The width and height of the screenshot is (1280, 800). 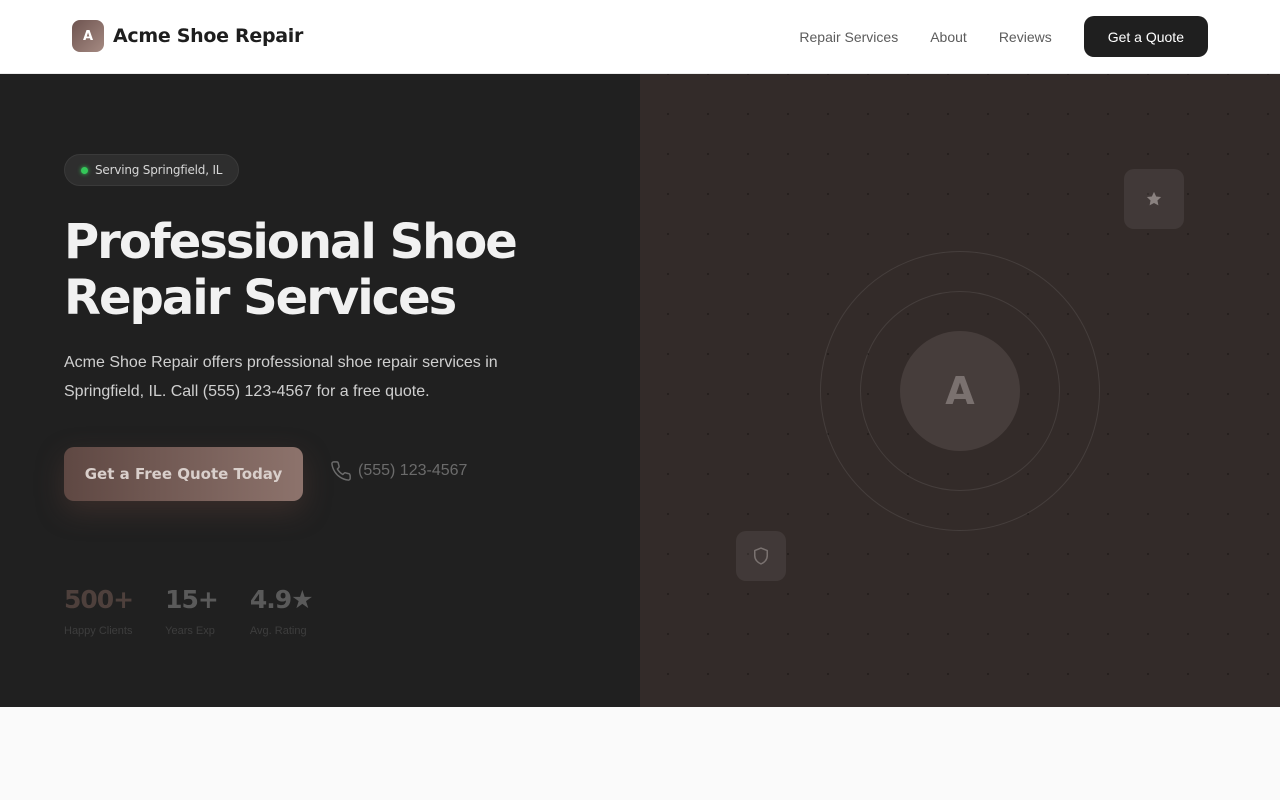 What do you see at coordinates (1025, 37) in the screenshot?
I see `nav-reviews: Reviews` at bounding box center [1025, 37].